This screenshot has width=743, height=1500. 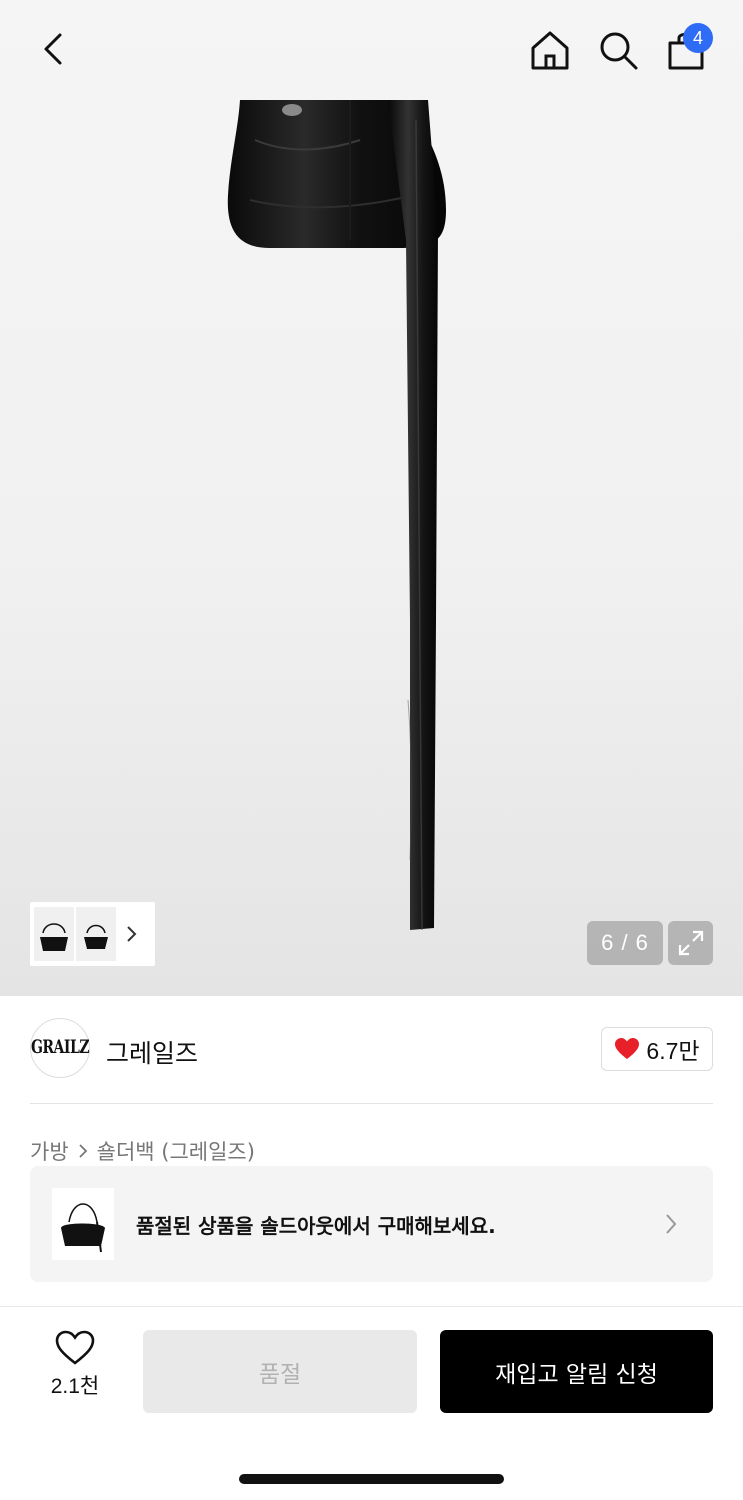 I want to click on home-icon, so click(x=550, y=50).